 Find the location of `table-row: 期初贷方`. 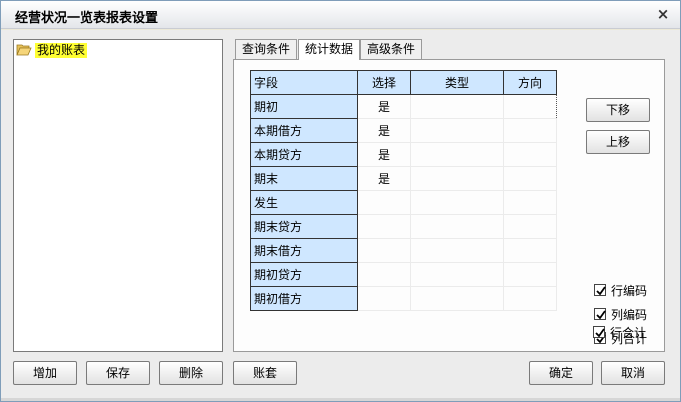

table-row: 期初贷方 is located at coordinates (403, 274).